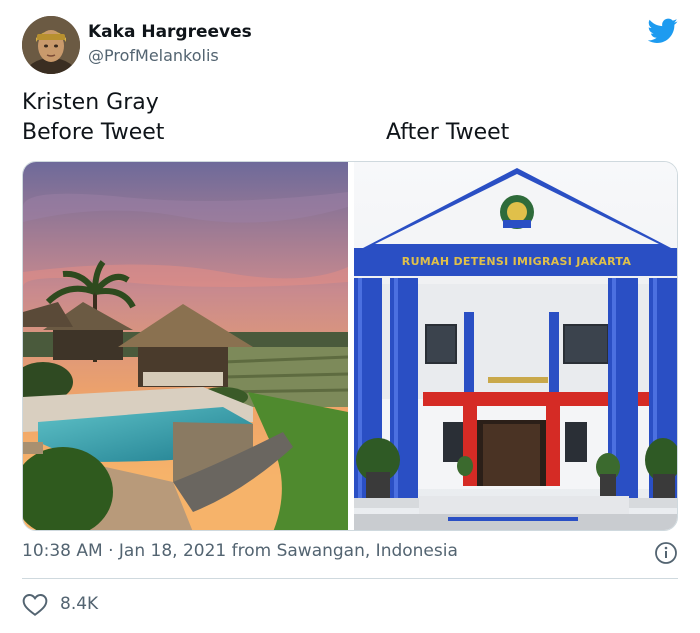 This screenshot has height=633, width=700. I want to click on heart-icon, so click(35, 605).